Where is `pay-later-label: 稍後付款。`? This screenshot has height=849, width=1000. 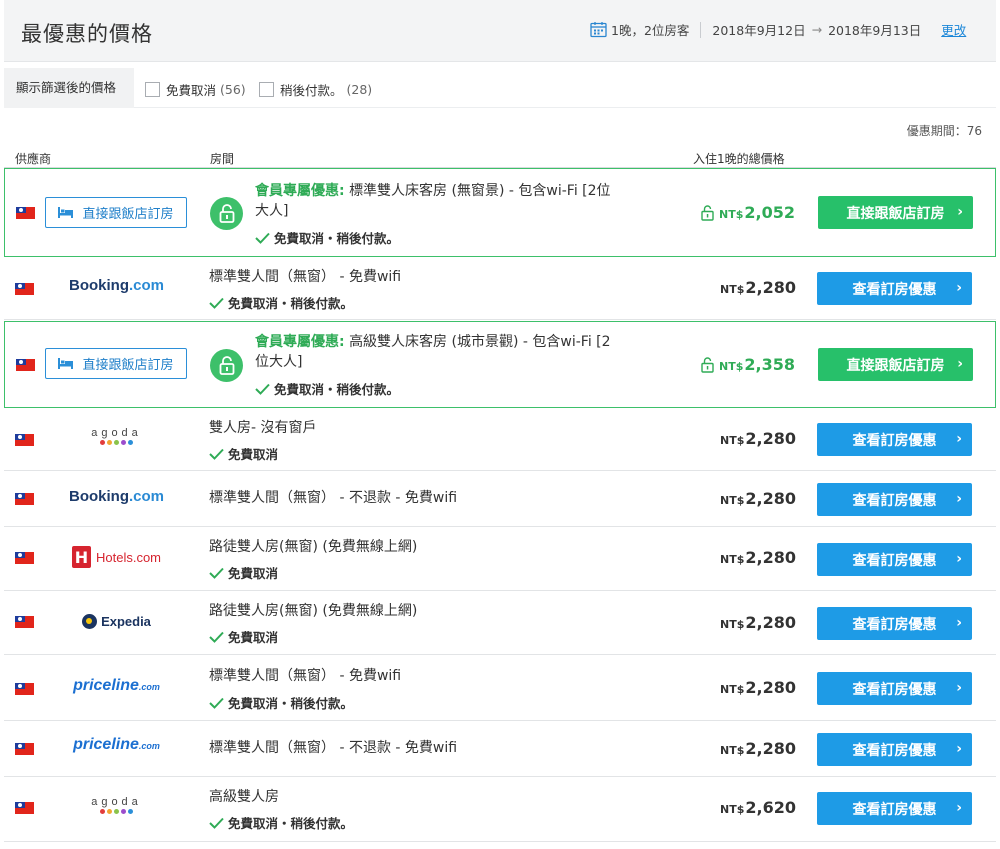
pay-later-label: 稍後付款。 is located at coordinates (311, 90).